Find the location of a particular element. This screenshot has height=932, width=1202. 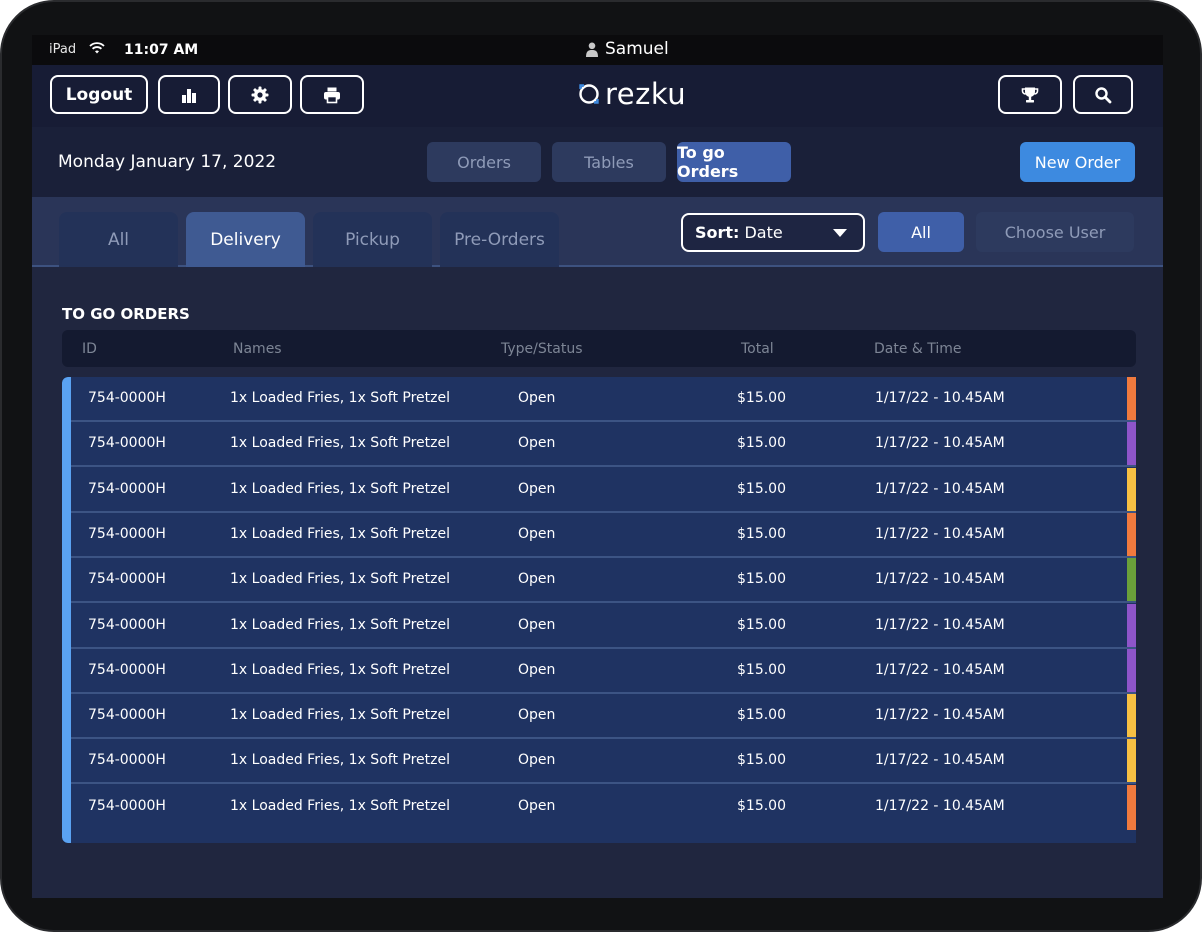

sort-value: Date is located at coordinates (763, 232).